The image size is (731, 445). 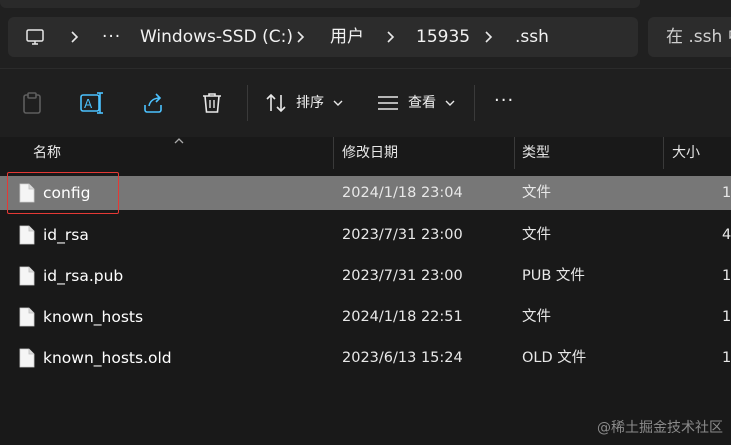 What do you see at coordinates (179, 141) in the screenshot?
I see `sort-ascending-icon` at bounding box center [179, 141].